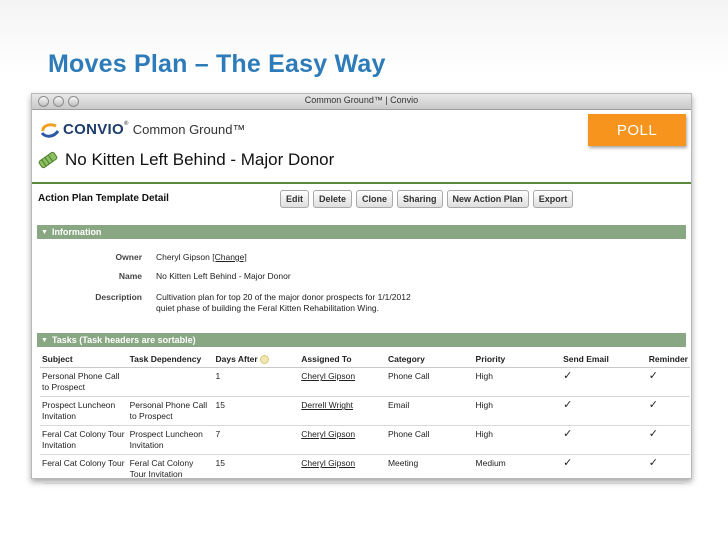 This screenshot has height=546, width=728. Describe the element at coordinates (130, 276) in the screenshot. I see `name-label: Name` at that location.